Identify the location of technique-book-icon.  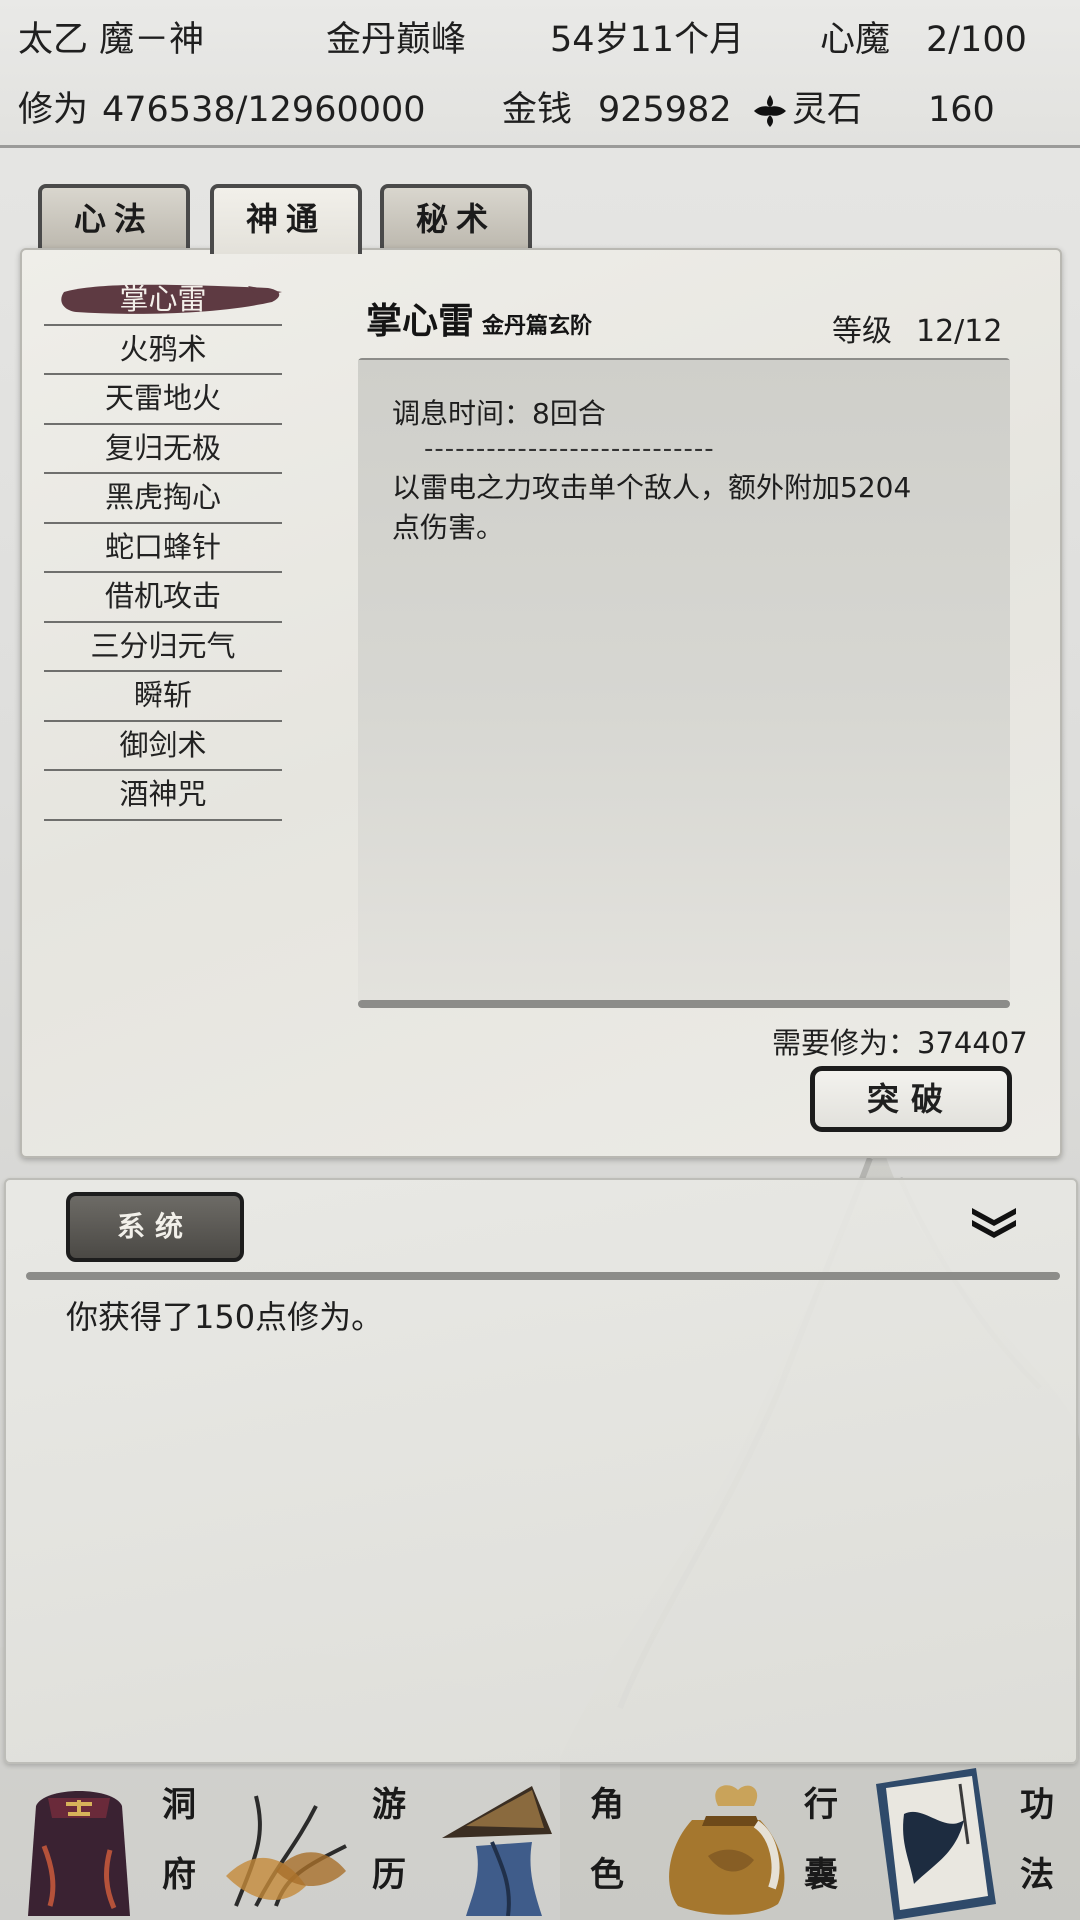
(936, 1844).